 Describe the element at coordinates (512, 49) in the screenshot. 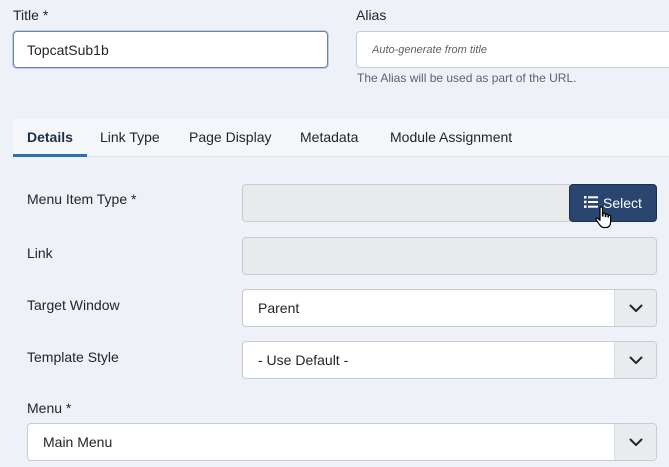

I see `alias-input` at that location.